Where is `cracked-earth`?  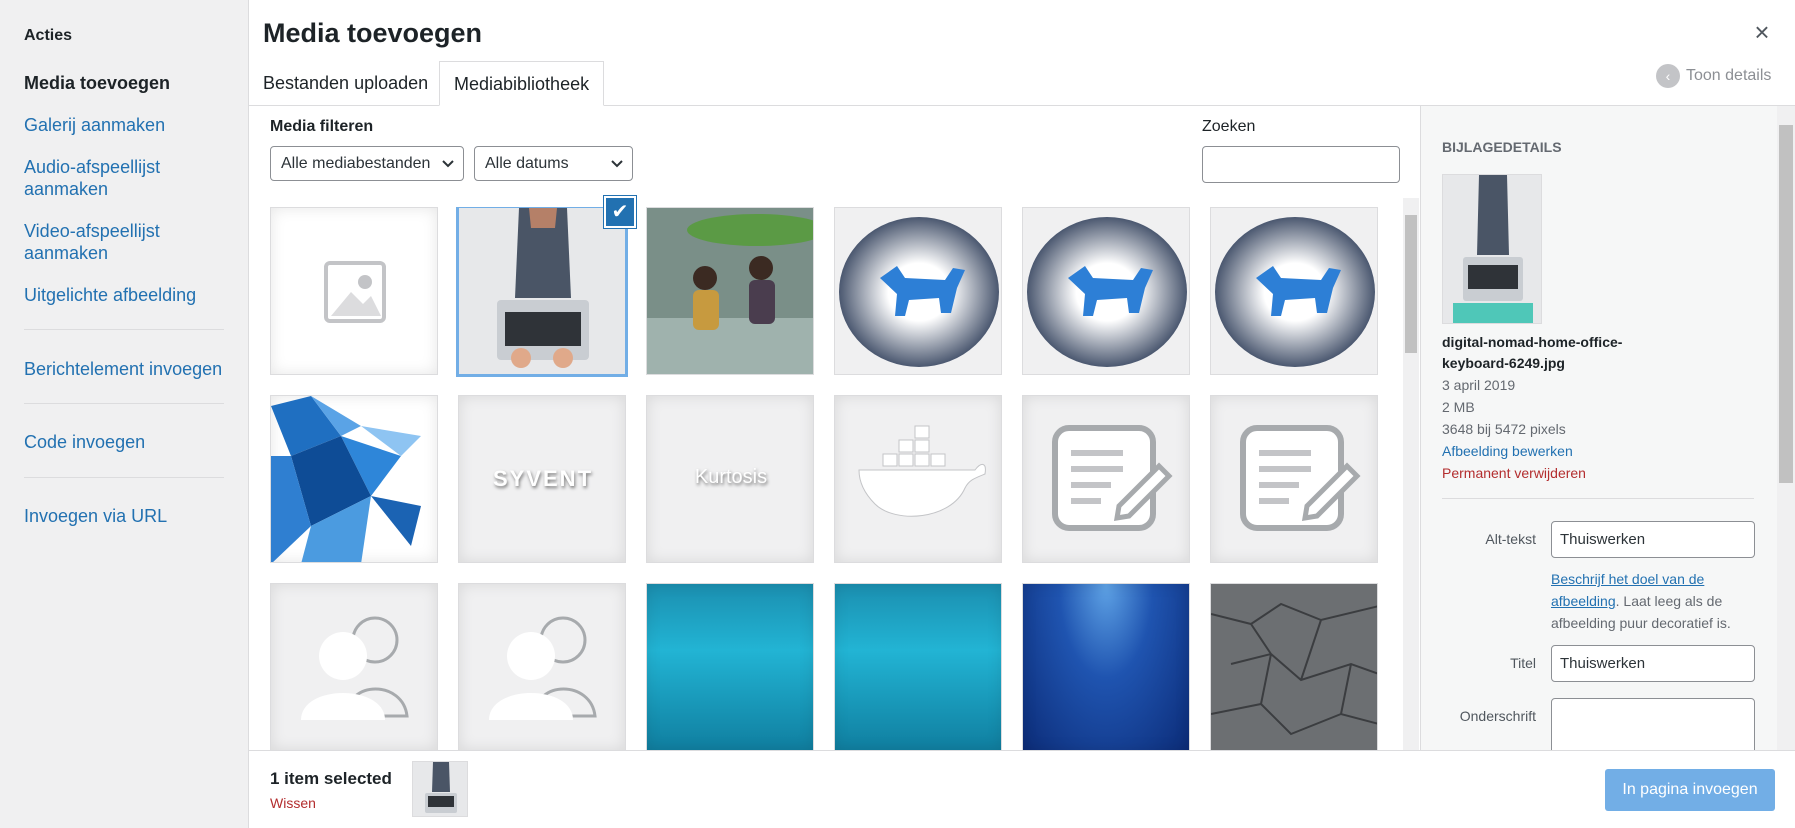
cracked-earth is located at coordinates (1294, 667).